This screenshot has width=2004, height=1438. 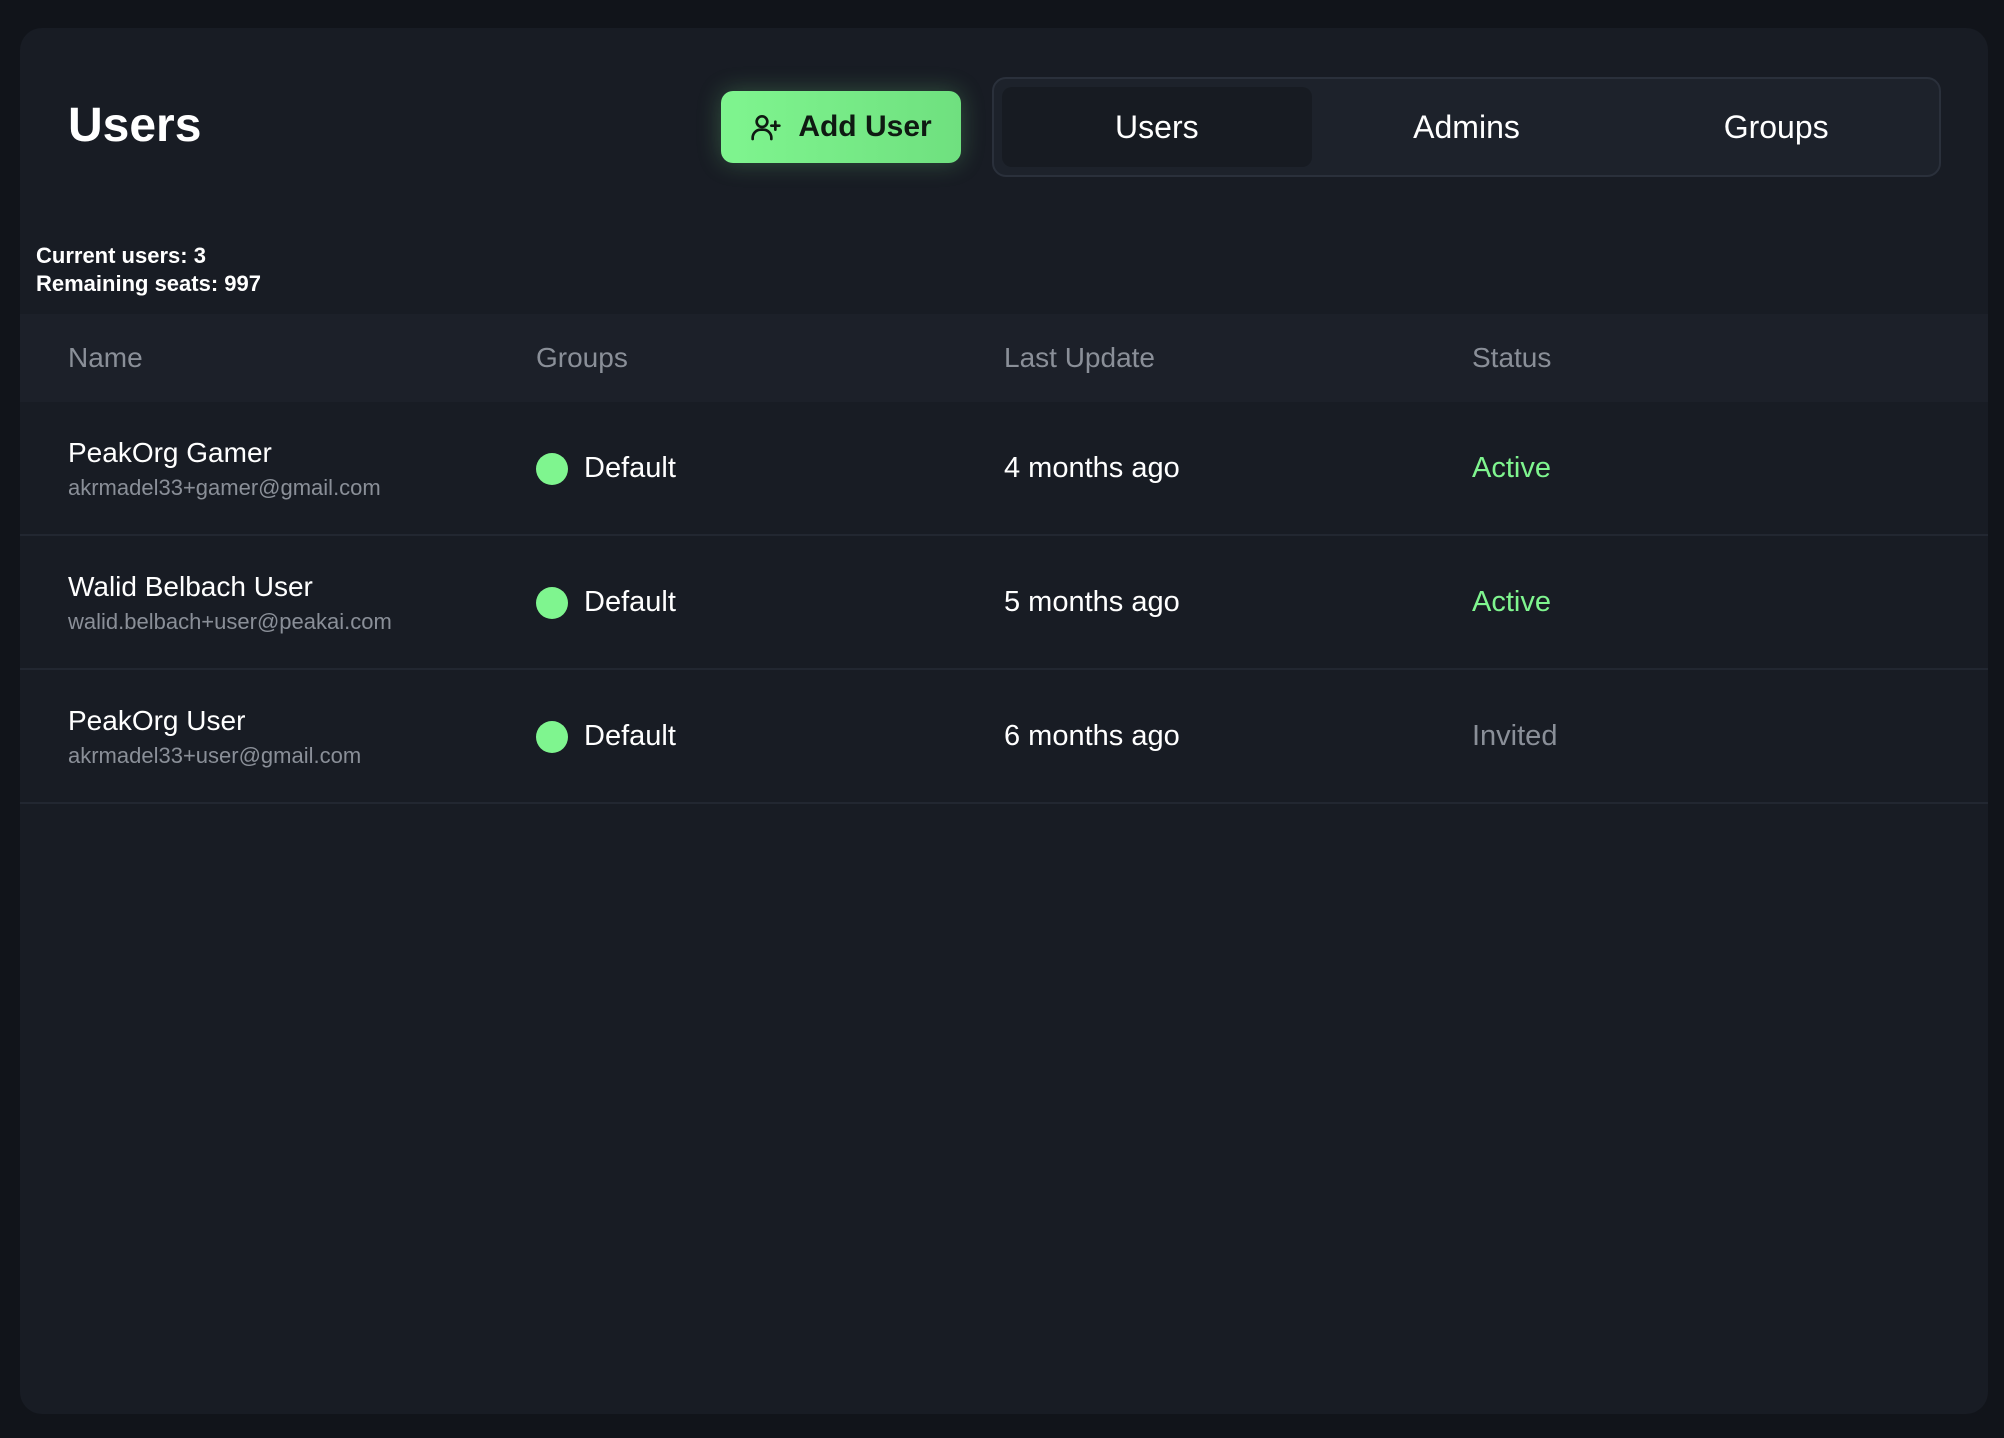 I want to click on column-header-name: Name, so click(x=105, y=358).